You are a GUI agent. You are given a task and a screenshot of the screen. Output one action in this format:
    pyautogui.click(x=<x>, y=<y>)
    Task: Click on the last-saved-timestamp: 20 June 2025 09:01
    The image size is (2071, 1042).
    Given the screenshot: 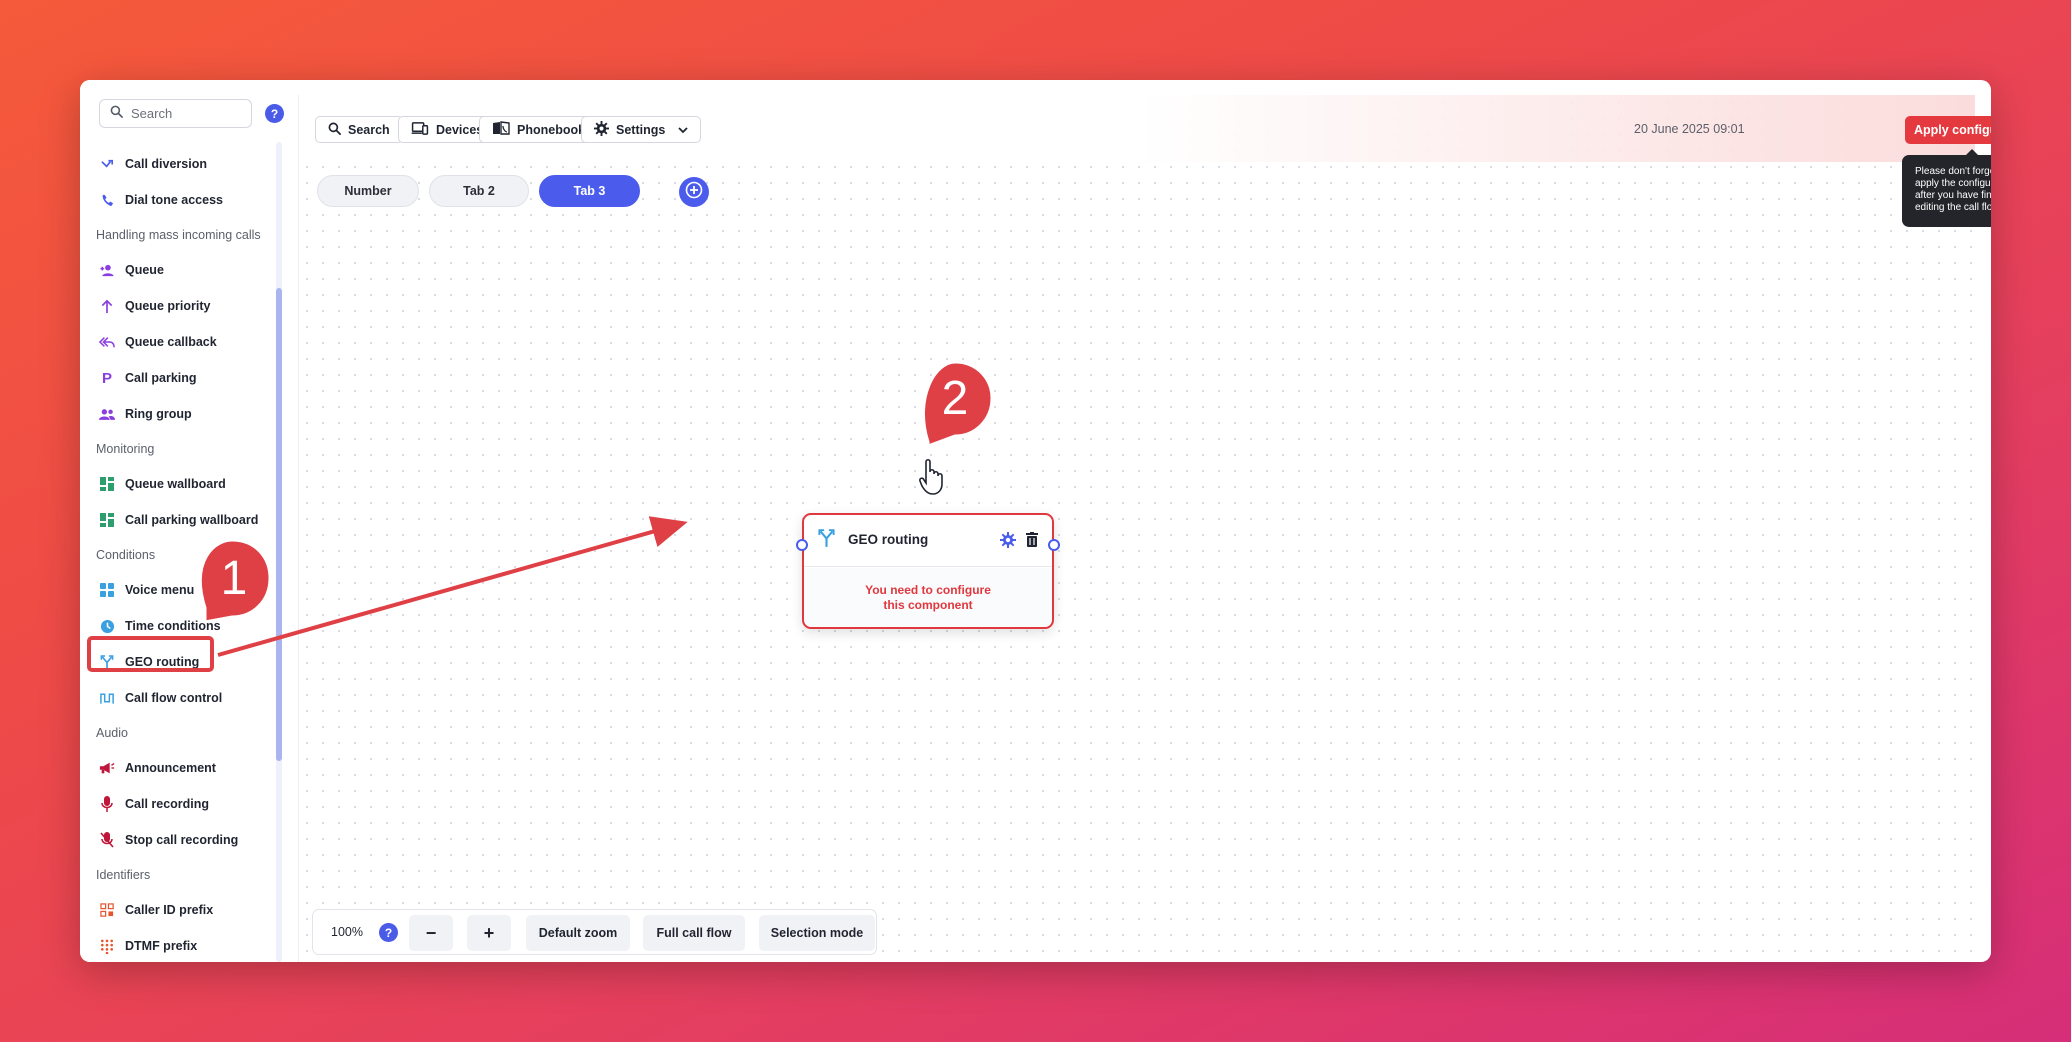 What is the action you would take?
    pyautogui.click(x=1689, y=129)
    